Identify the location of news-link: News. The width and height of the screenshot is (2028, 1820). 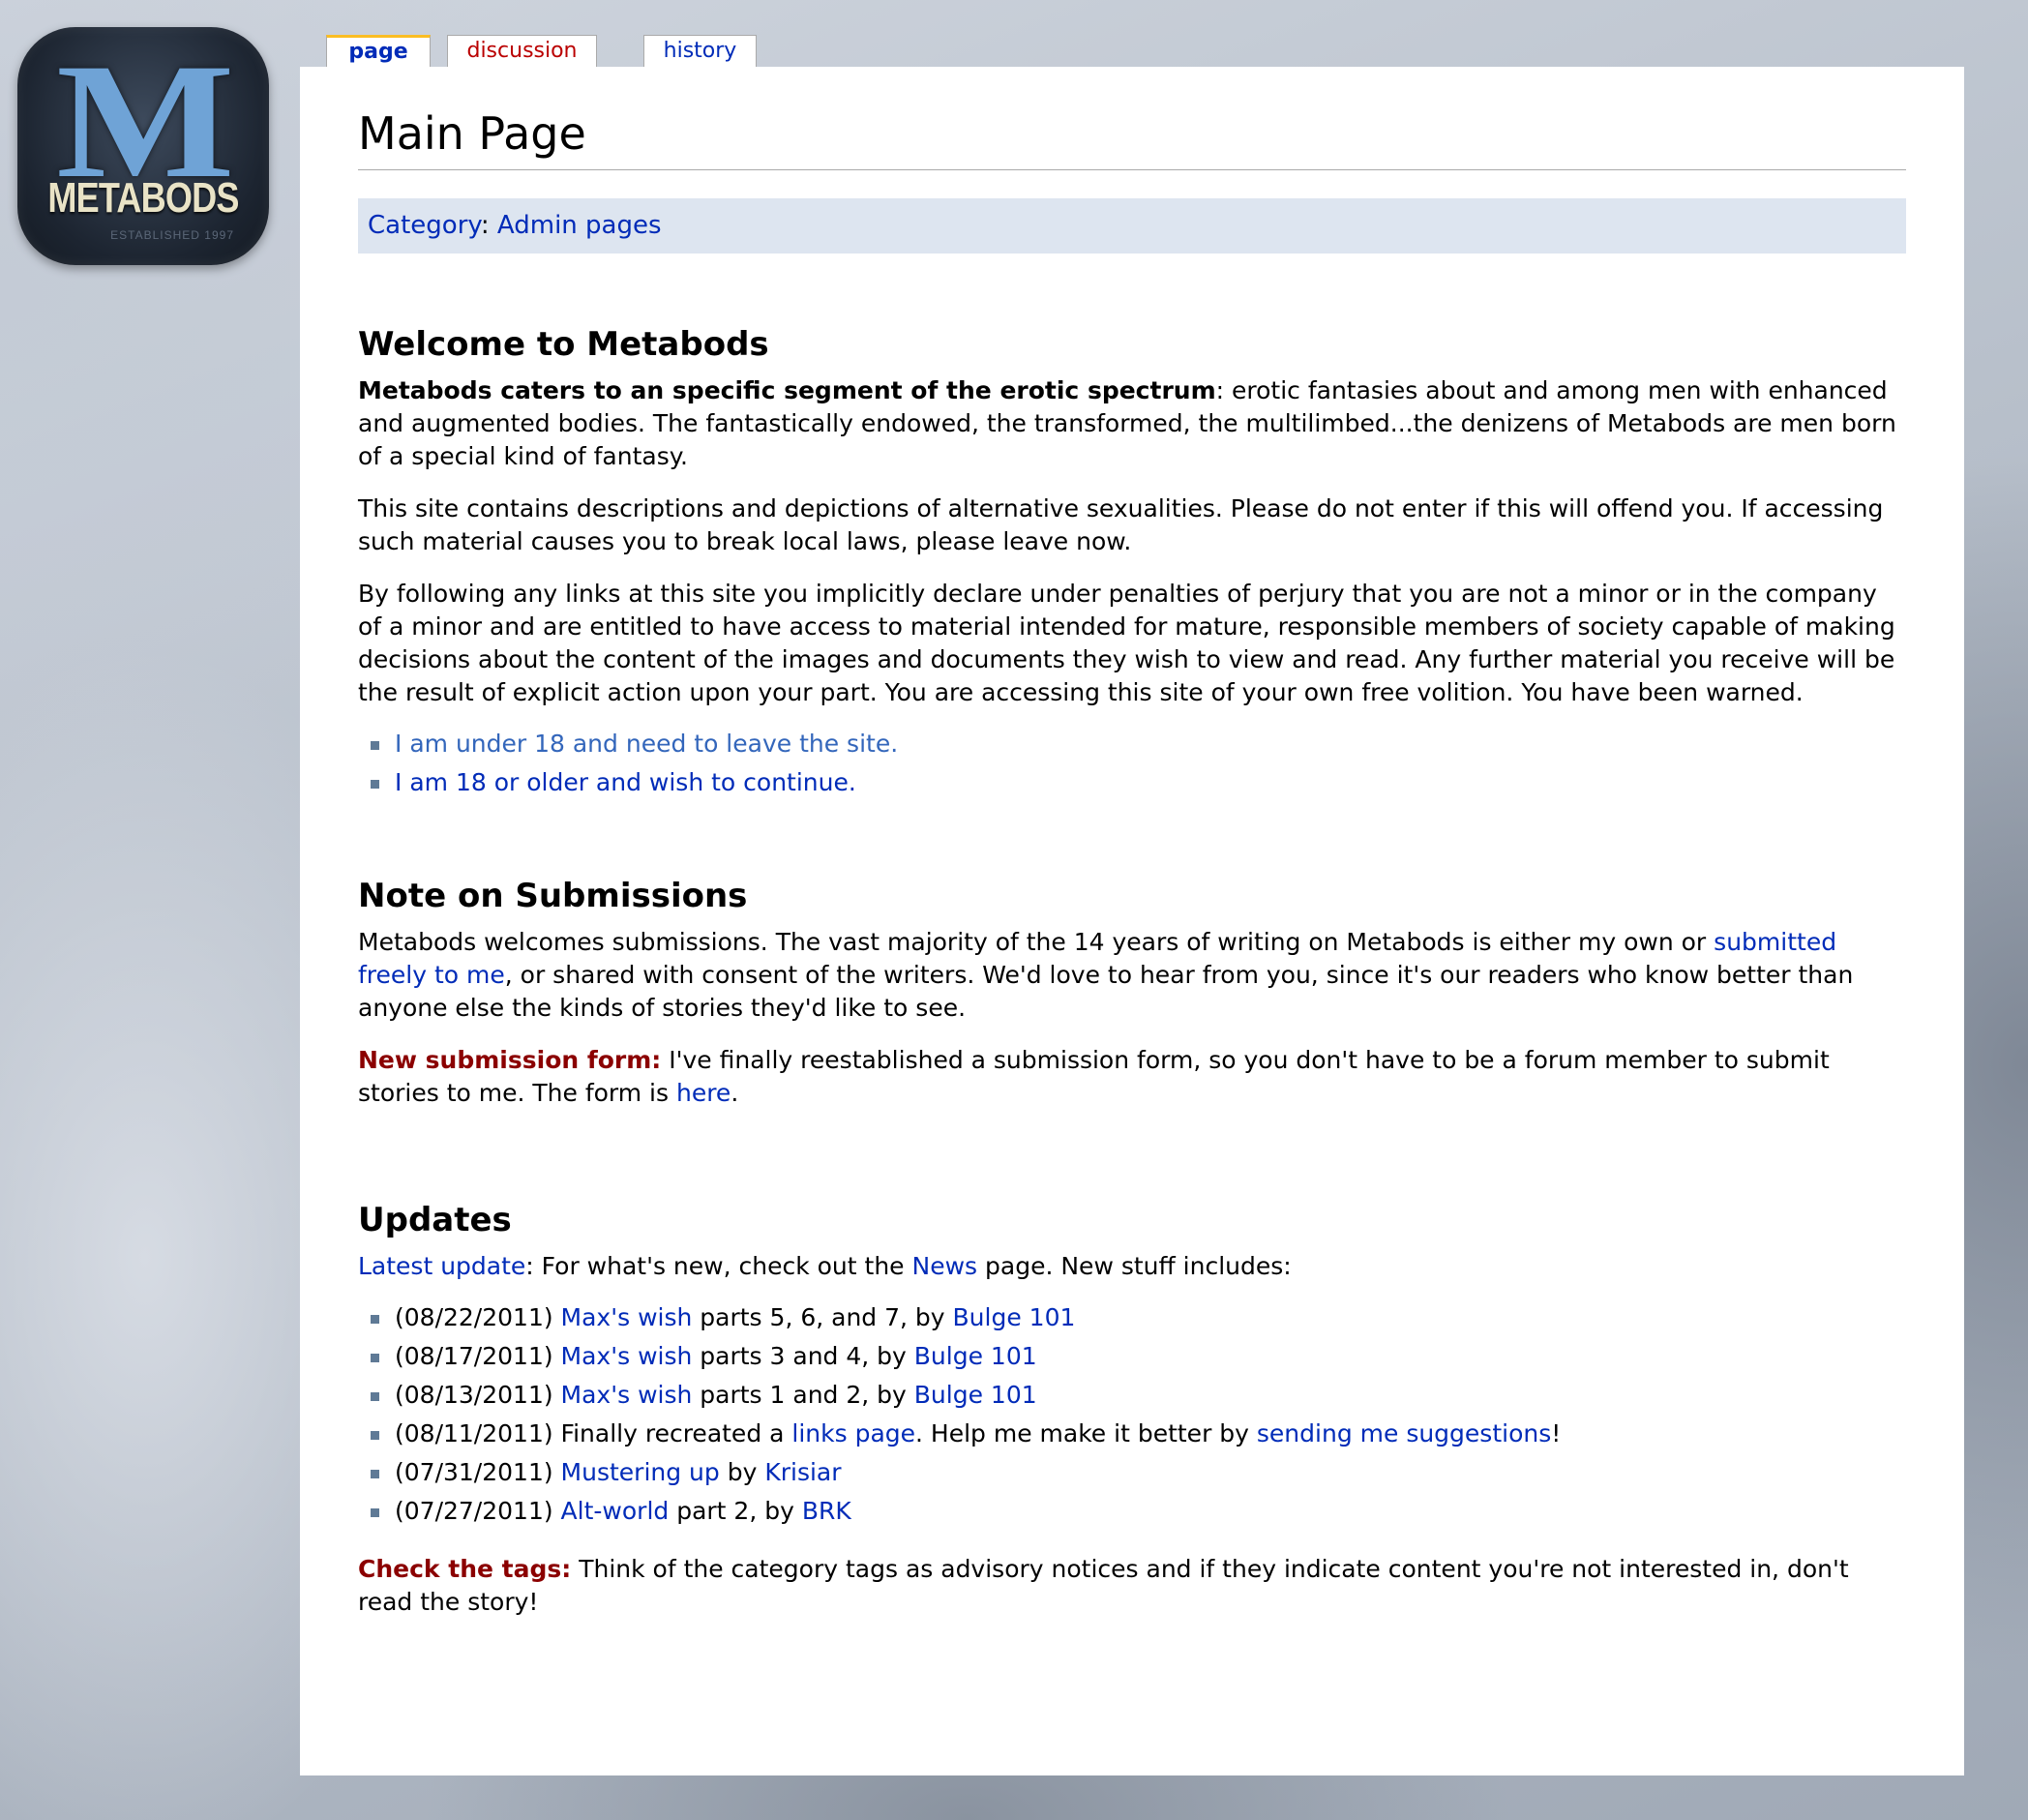
(945, 1266).